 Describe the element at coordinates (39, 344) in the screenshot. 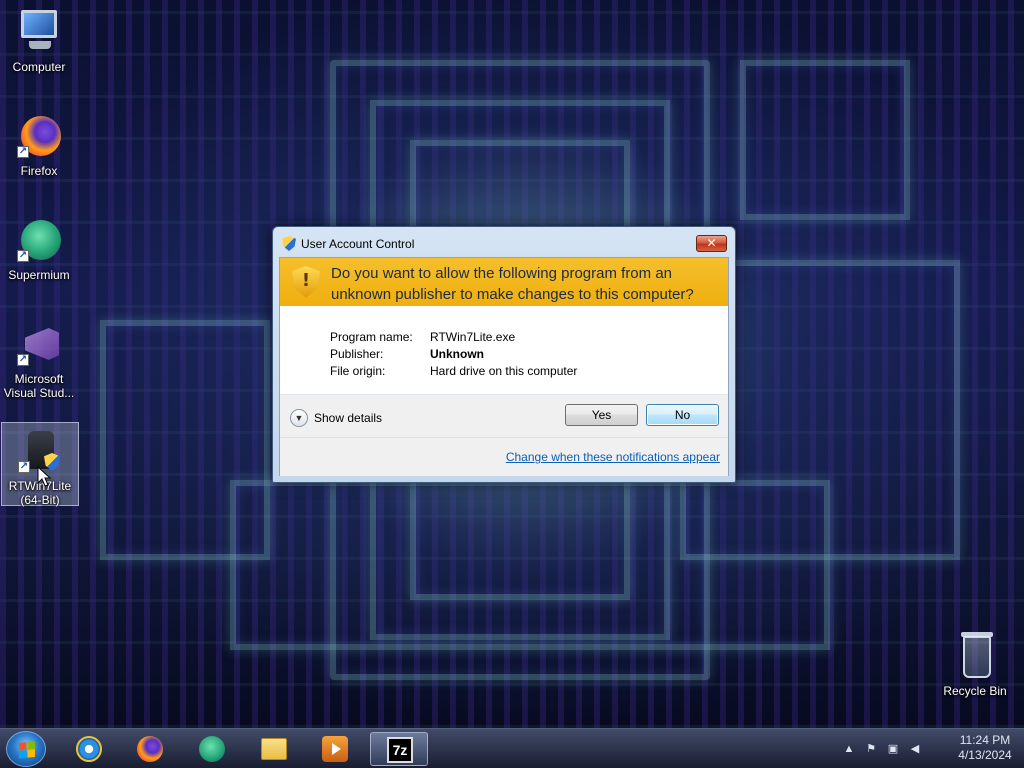

I see `visual-studio-icon: ↗` at that location.